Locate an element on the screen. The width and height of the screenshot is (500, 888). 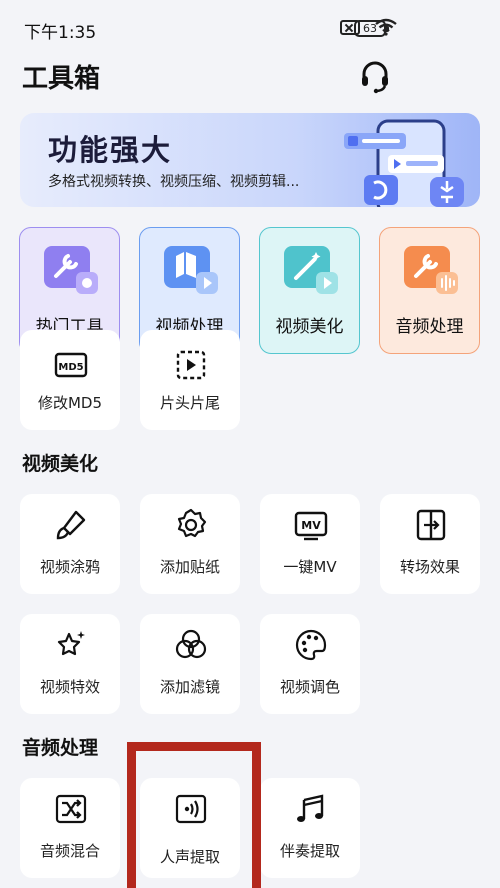
tool-label: 转场效果 is located at coordinates (429, 567).